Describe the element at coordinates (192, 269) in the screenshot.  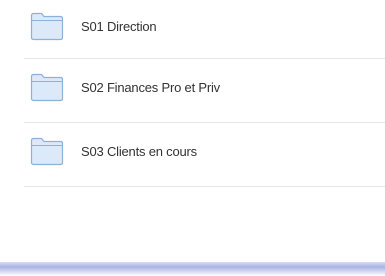
I see `bottom-accent-bar` at that location.